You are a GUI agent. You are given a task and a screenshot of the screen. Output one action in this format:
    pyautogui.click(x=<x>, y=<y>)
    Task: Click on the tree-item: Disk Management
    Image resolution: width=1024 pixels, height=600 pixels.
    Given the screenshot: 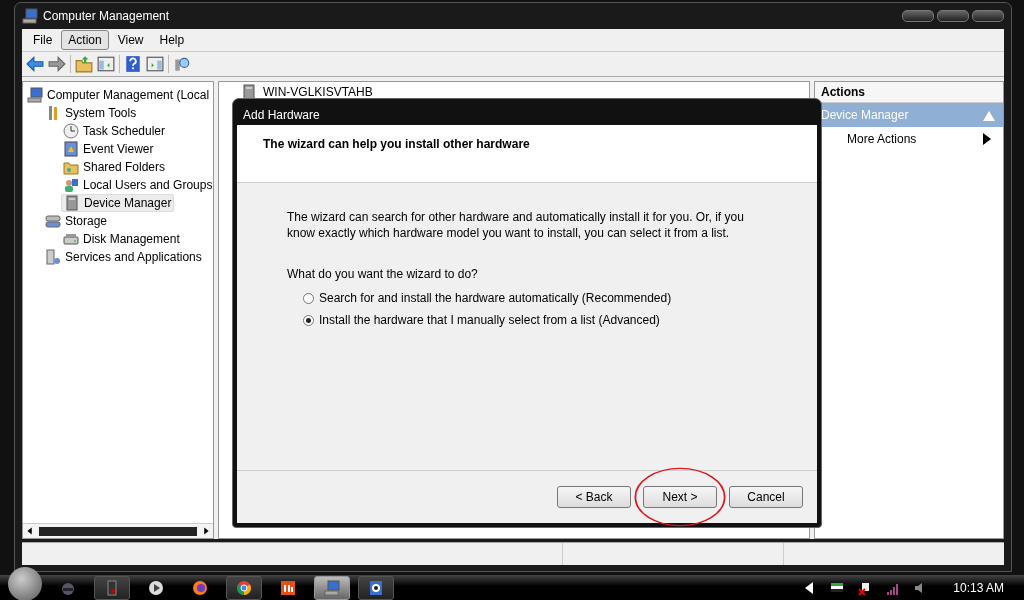 What is the action you would take?
    pyautogui.click(x=121, y=239)
    